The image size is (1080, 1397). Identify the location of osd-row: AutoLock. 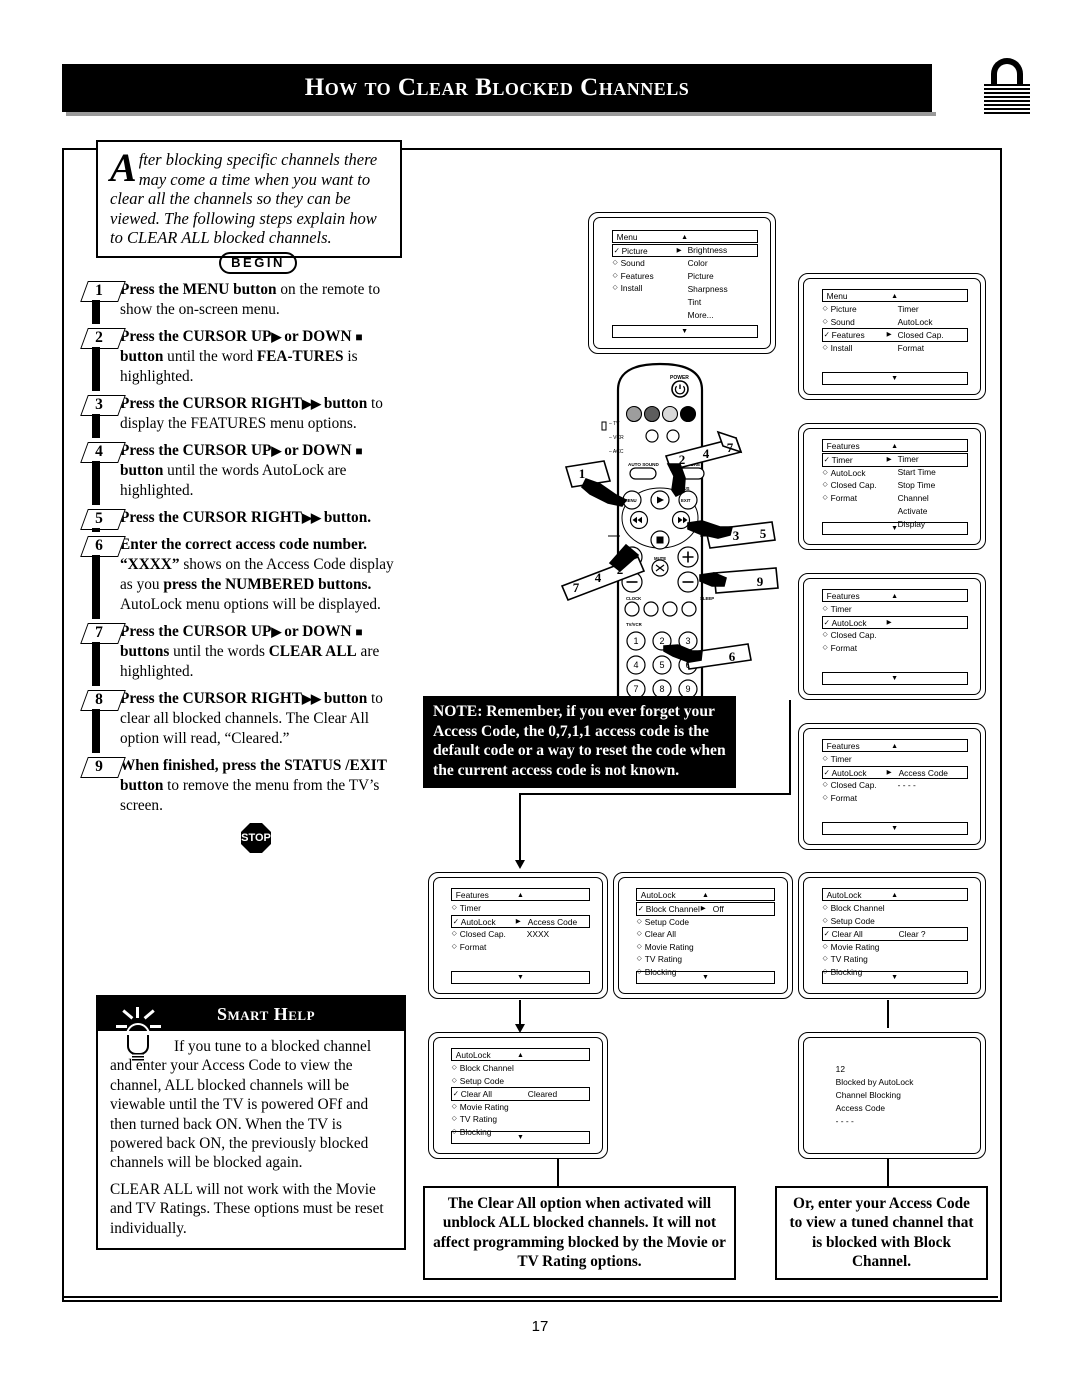
(895, 473).